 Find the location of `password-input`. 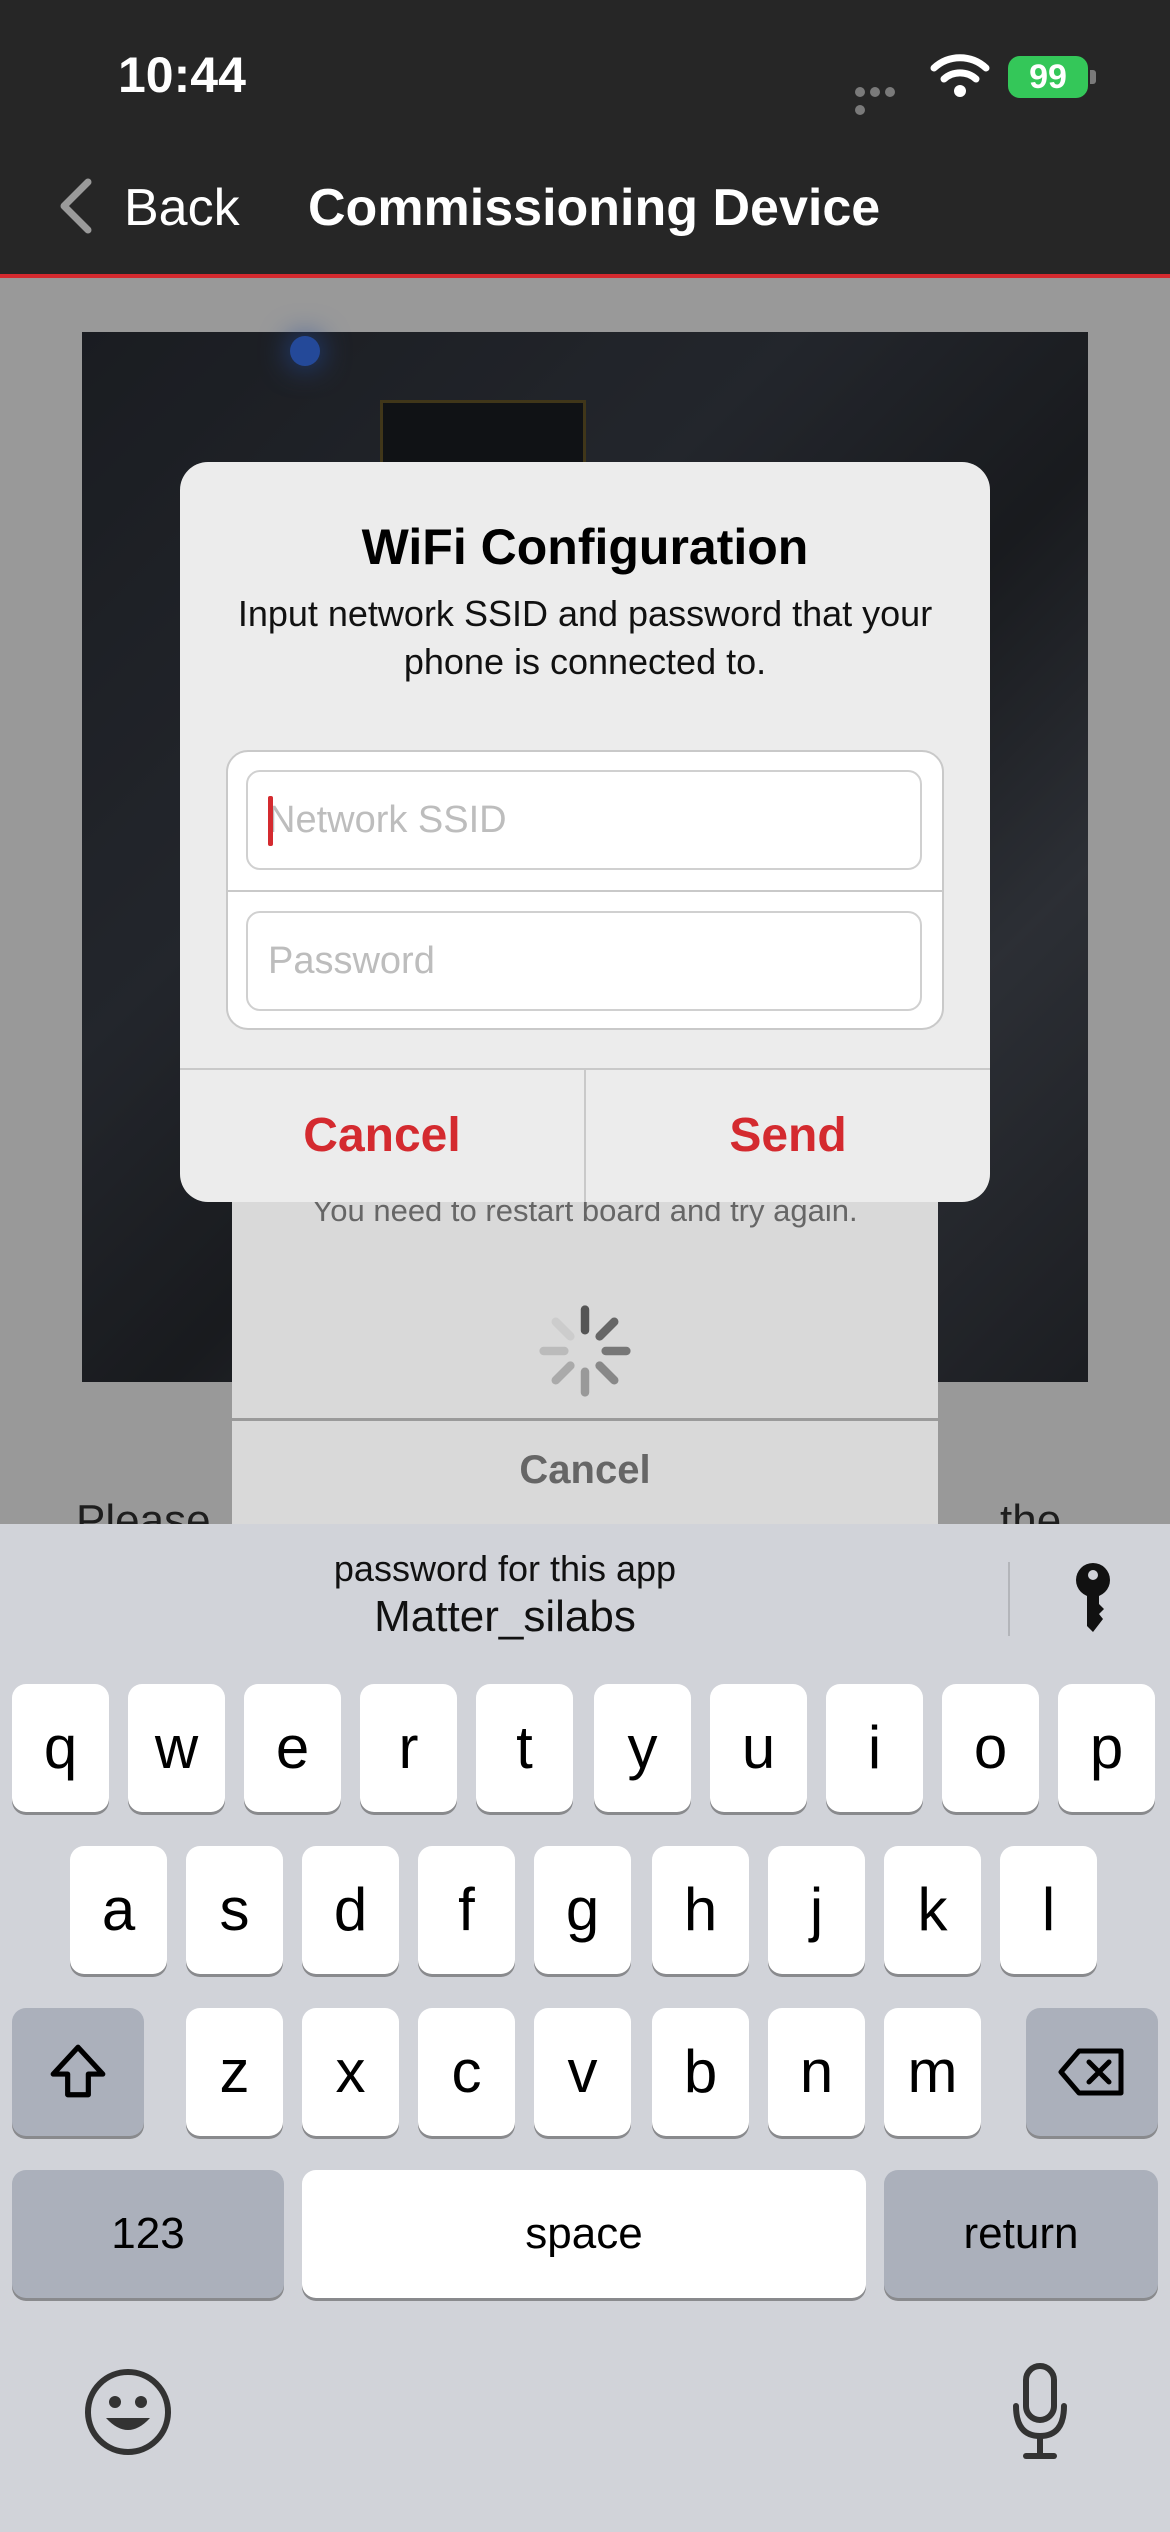

password-input is located at coordinates (584, 961).